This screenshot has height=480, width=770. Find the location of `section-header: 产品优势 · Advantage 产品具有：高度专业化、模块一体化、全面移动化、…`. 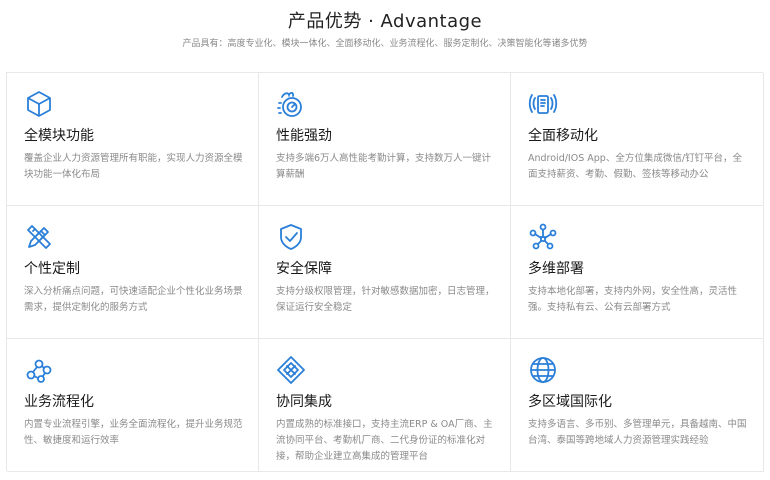

section-header: 产品优势 · Advantage 产品具有：高度专业化、模块一体化、全面移动化、… is located at coordinates (385, 29).